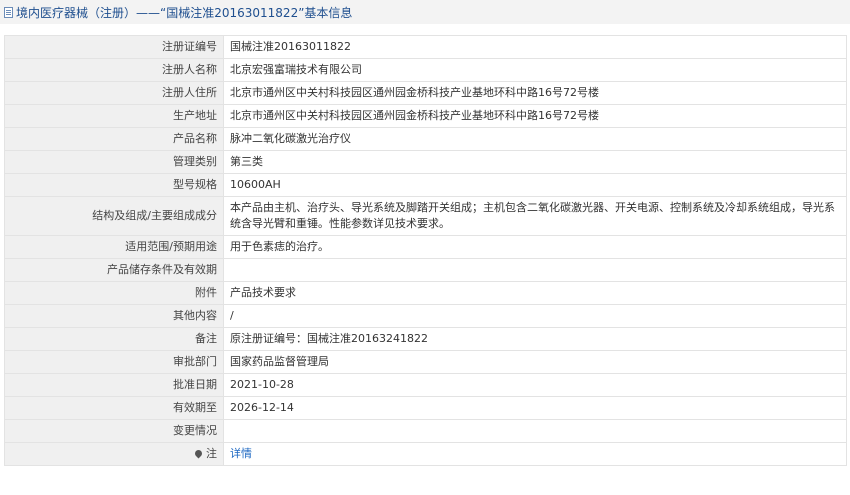  Describe the element at coordinates (114, 454) in the screenshot. I see `note-label-cell: 注` at that location.